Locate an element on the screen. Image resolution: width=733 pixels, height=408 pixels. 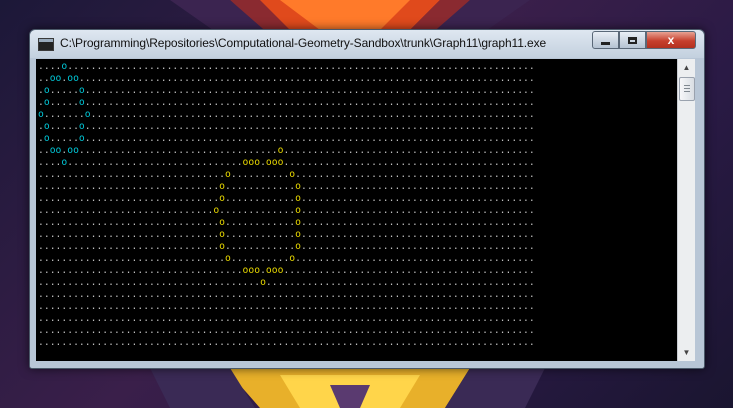
scroll-up-arrow-icon: ▲ is located at coordinates (686, 67).